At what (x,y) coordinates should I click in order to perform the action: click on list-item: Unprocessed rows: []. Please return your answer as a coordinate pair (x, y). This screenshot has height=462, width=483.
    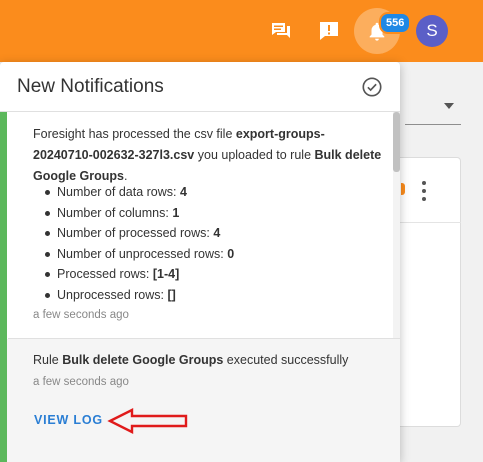
    Looking at the image, I should click on (139, 295).